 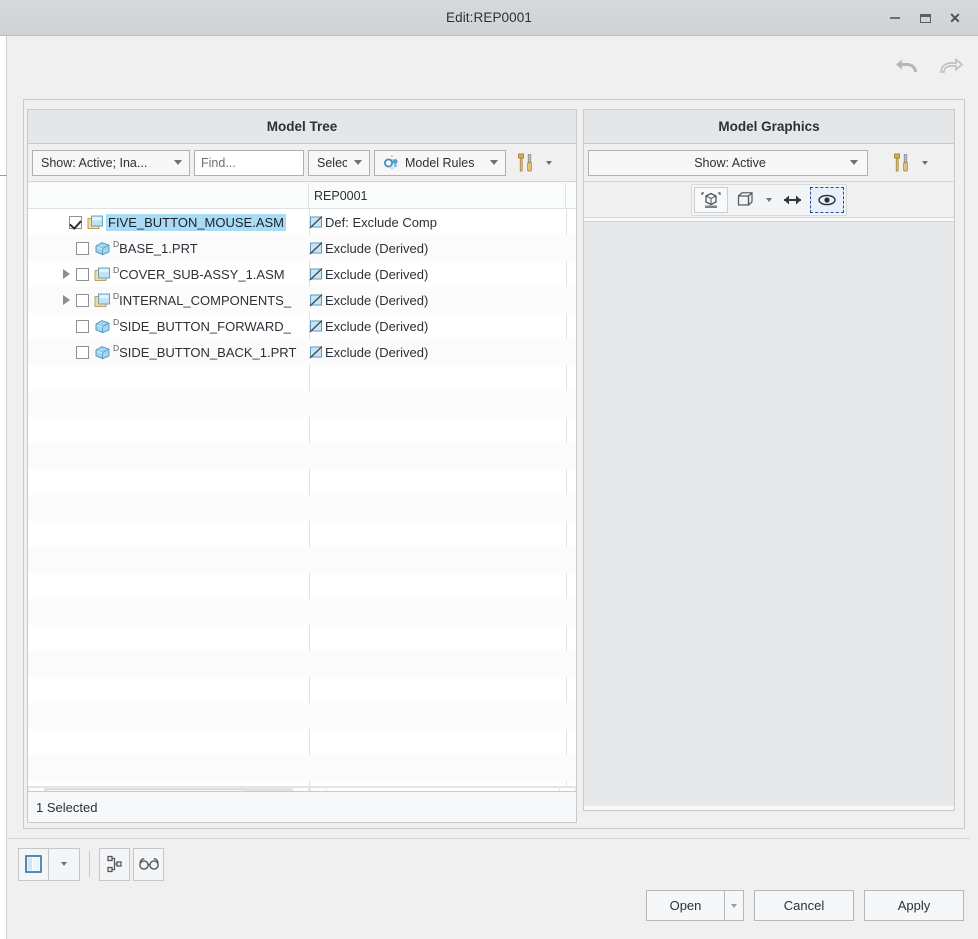 What do you see at coordinates (148, 864) in the screenshot?
I see `glasses-icon` at bounding box center [148, 864].